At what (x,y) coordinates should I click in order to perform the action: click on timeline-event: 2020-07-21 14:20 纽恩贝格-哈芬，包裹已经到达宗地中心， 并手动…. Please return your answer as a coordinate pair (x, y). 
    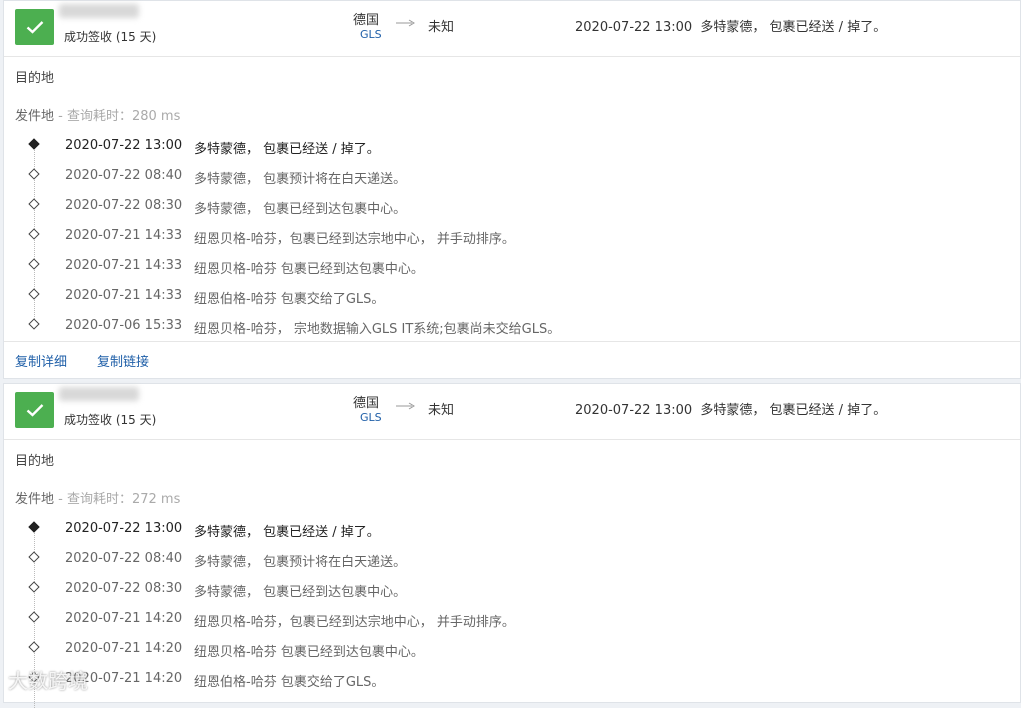
    Looking at the image, I should click on (512, 618).